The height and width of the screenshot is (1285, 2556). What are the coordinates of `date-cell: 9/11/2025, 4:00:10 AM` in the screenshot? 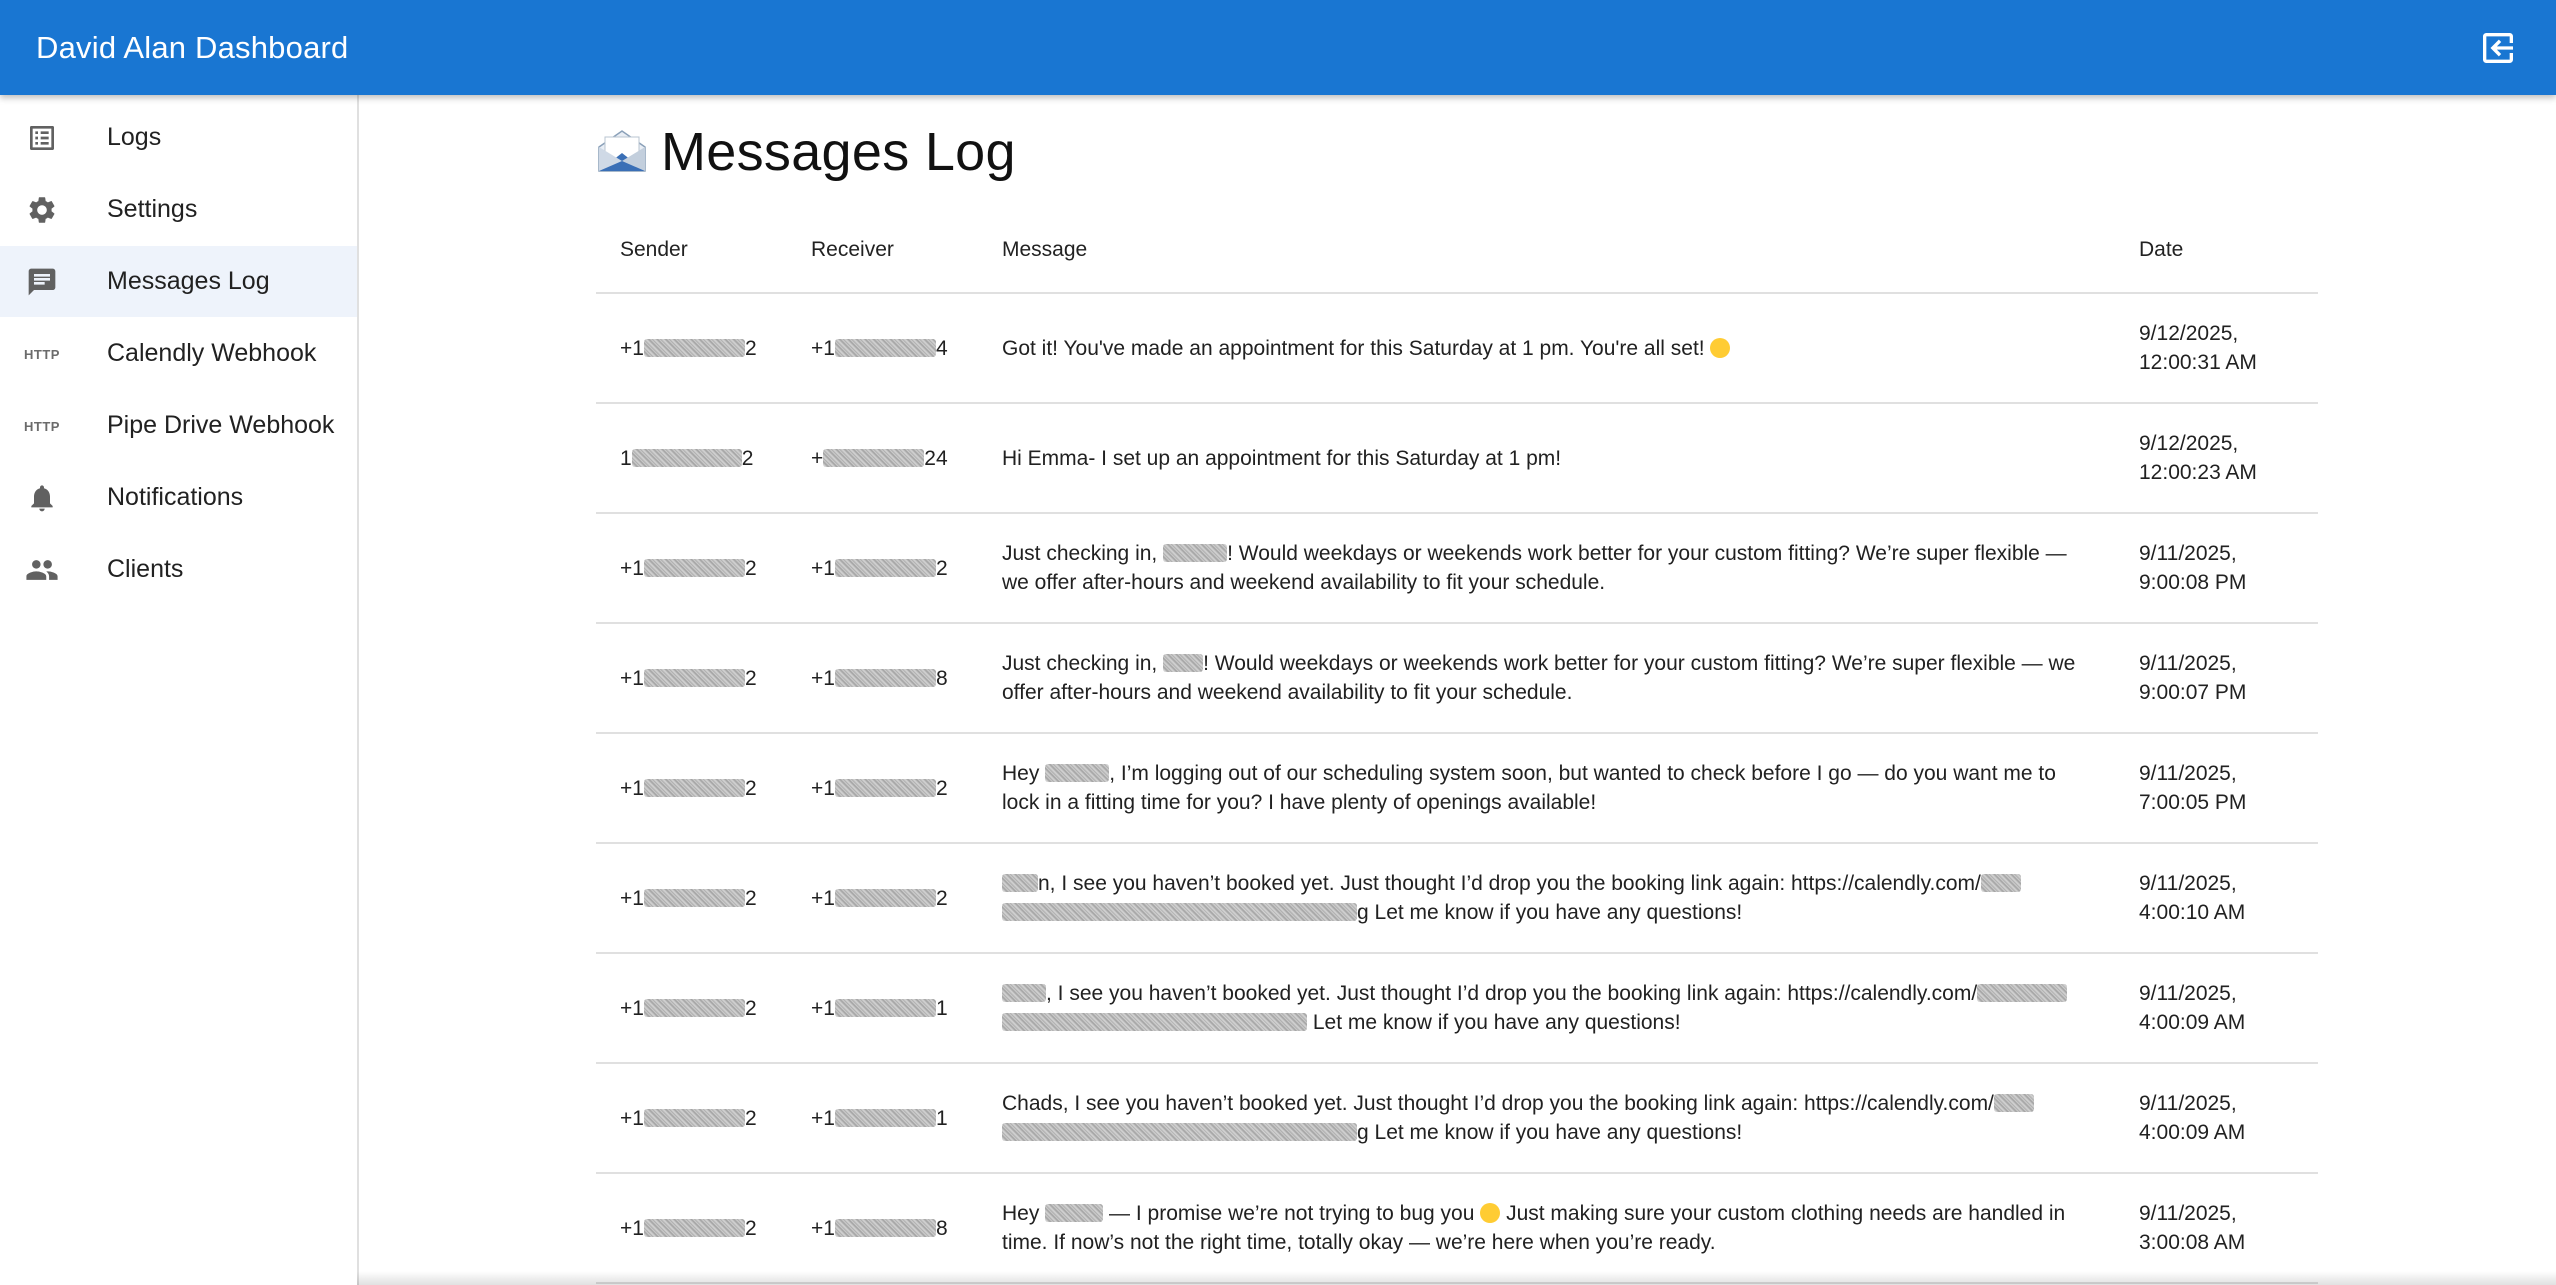 It's located at (2216, 898).